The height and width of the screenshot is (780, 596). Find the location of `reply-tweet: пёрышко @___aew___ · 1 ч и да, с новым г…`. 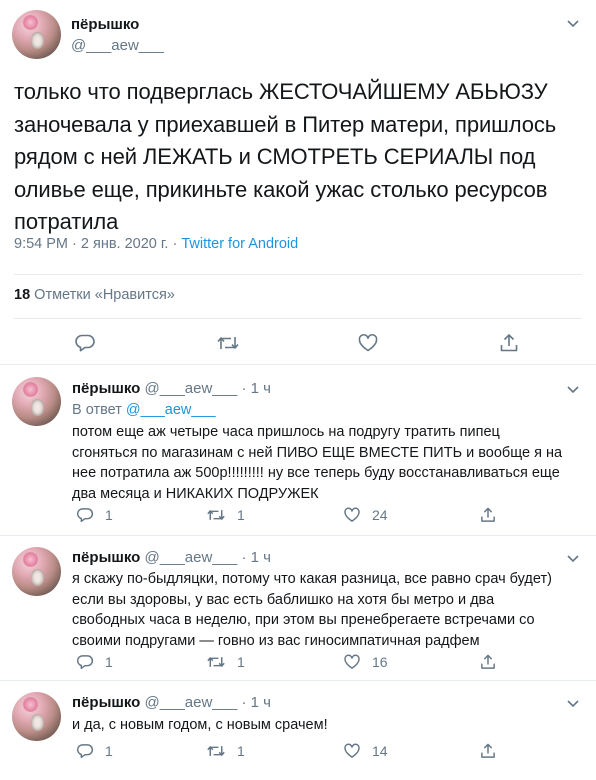

reply-tweet: пёрышко @___aew___ · 1 ч и да, с новым г… is located at coordinates (298, 730).